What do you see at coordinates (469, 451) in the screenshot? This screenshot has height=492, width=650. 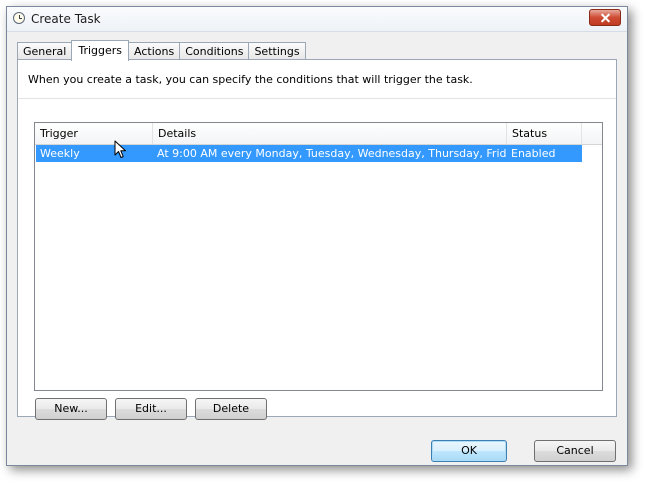 I see `ok-button: OK` at bounding box center [469, 451].